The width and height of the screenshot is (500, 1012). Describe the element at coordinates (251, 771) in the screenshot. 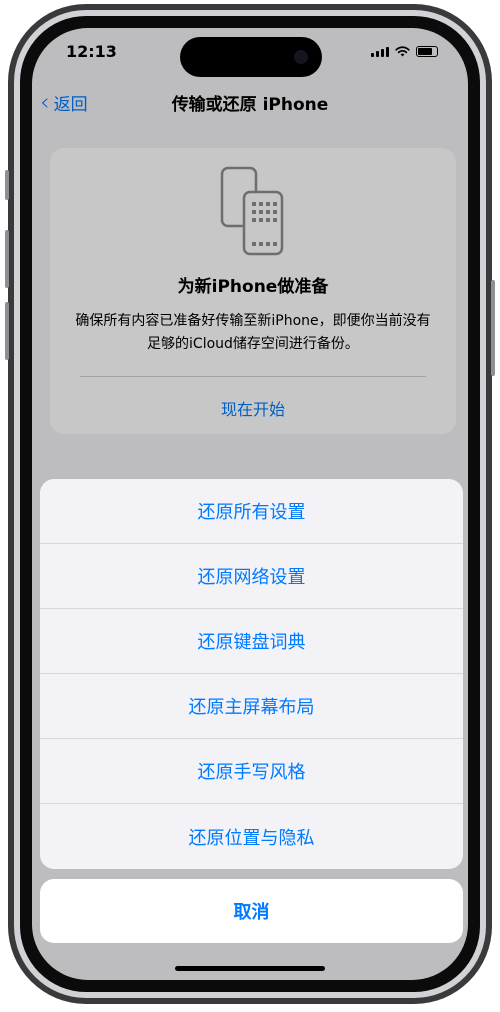

I see `reset-handwriting-style-button: 还原手写风格` at that location.